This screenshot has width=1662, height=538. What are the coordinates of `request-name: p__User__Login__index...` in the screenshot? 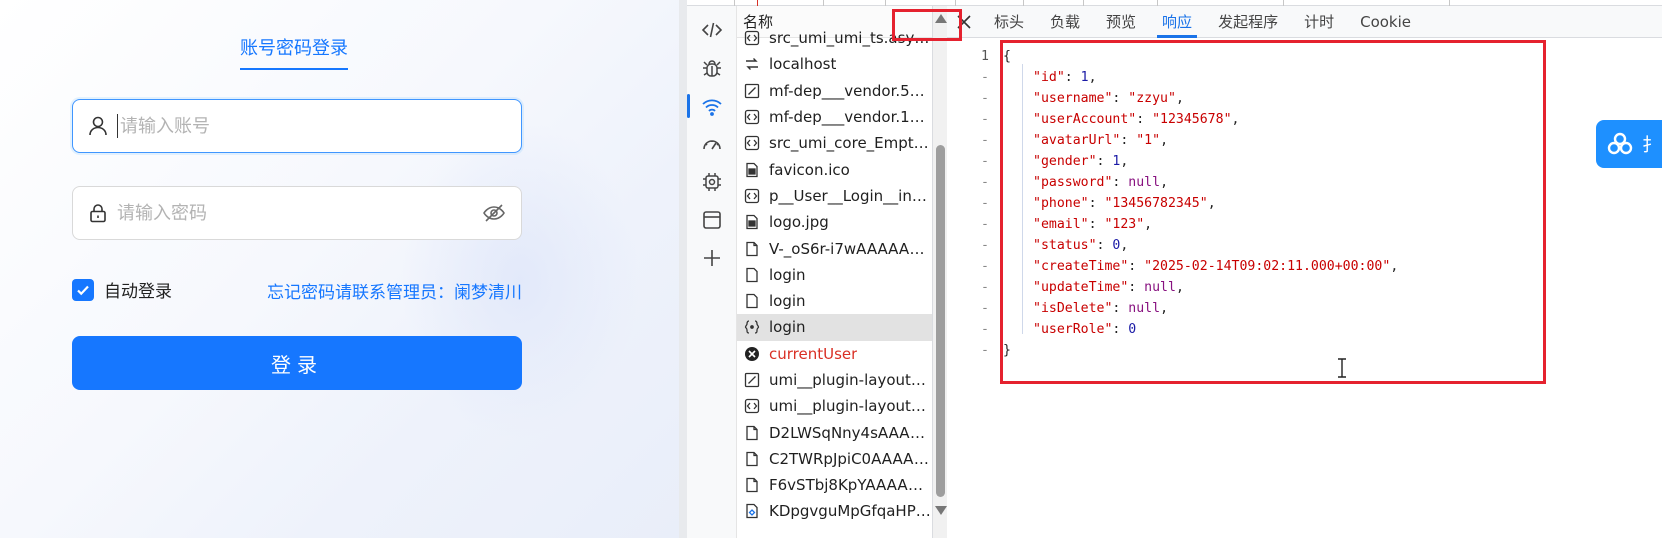 It's located at (850, 195).